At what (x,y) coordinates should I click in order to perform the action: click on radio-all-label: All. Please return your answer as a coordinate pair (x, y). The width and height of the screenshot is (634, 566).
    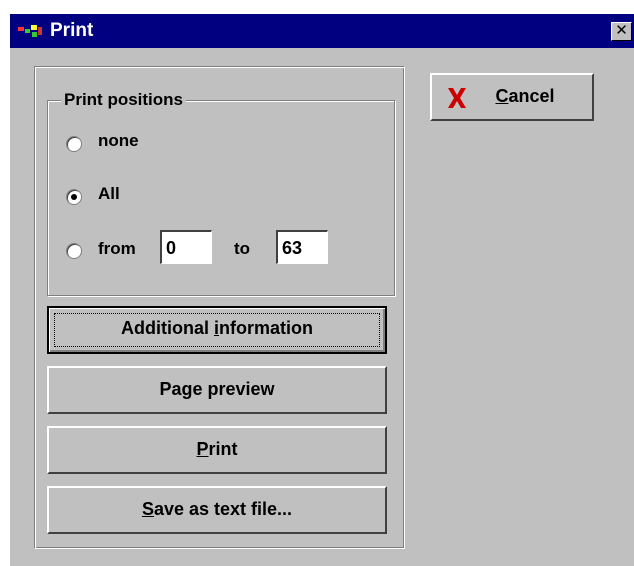
    Looking at the image, I should click on (109, 194).